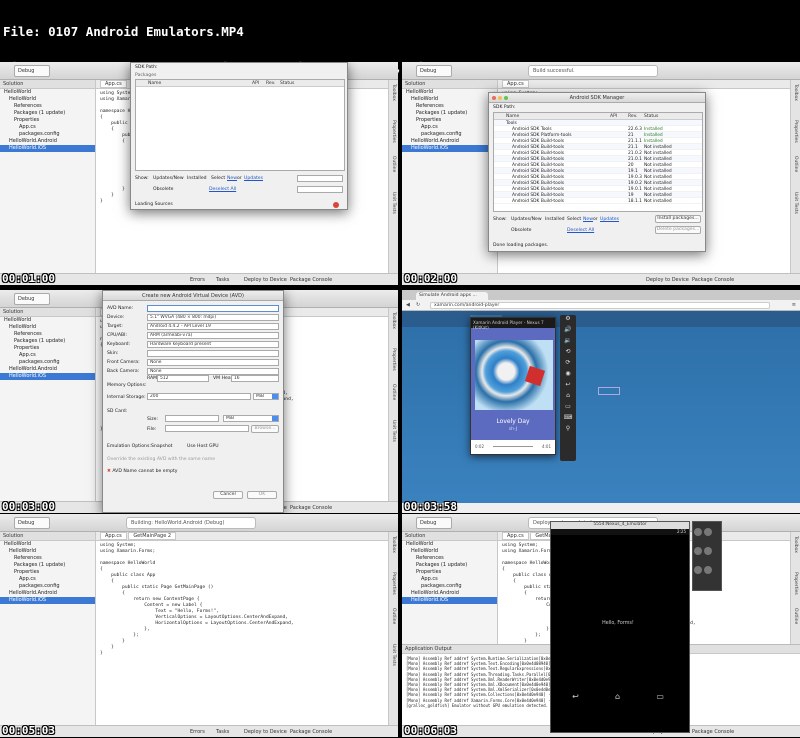 The image size is (800, 738). What do you see at coordinates (513, 446) in the screenshot?
I see `seek-bar` at bounding box center [513, 446].